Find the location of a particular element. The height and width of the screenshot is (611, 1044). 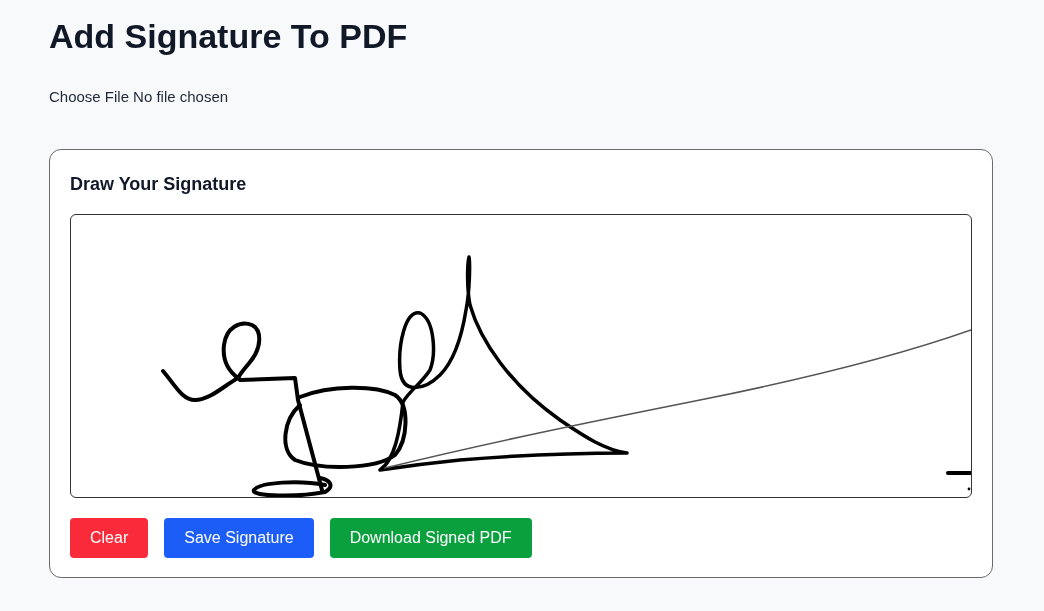

card-title: Draw Your Signature is located at coordinates (158, 184).